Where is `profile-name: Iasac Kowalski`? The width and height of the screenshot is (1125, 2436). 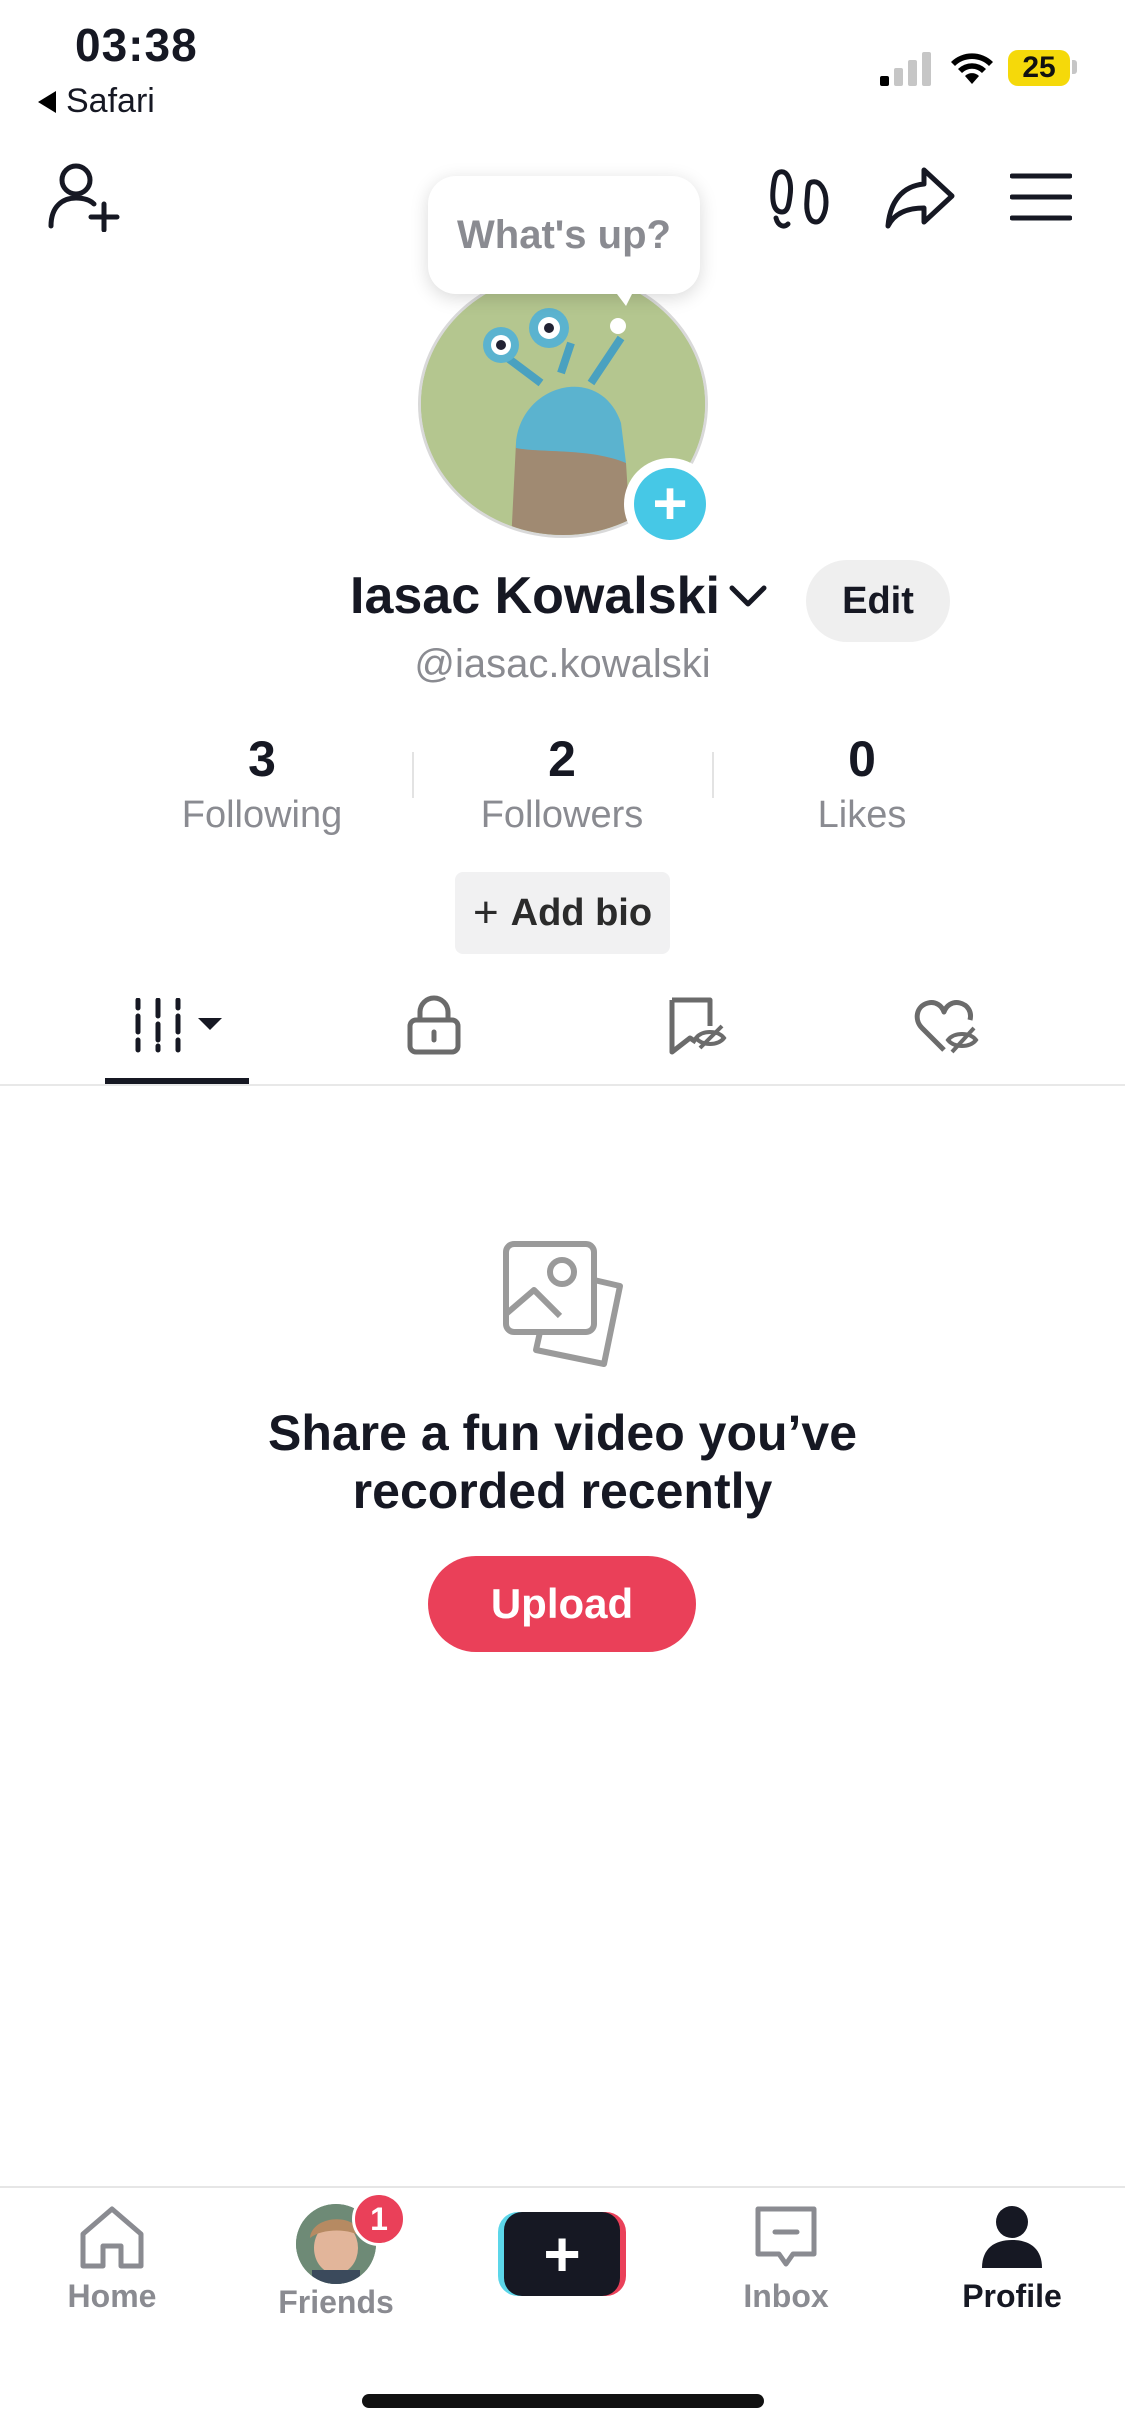
profile-name: Iasac Kowalski is located at coordinates (535, 596).